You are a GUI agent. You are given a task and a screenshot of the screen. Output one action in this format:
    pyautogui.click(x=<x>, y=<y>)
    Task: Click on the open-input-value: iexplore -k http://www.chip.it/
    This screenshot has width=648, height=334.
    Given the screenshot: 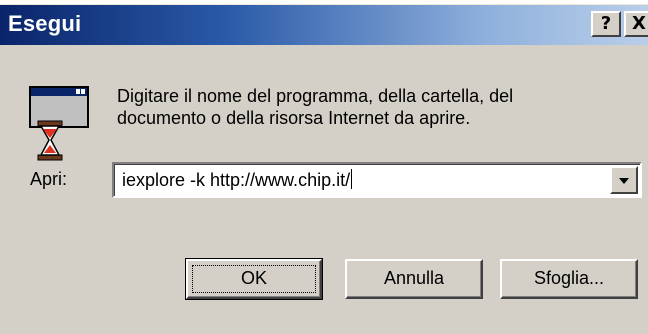 What is the action you would take?
    pyautogui.click(x=236, y=180)
    